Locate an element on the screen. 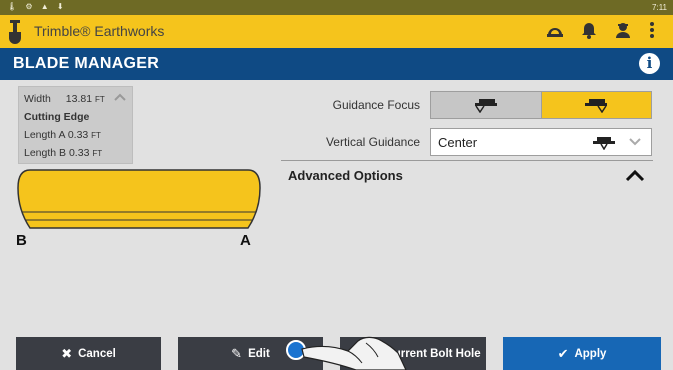 The image size is (673, 370). length-a-value: 0.33 is located at coordinates (78, 135).